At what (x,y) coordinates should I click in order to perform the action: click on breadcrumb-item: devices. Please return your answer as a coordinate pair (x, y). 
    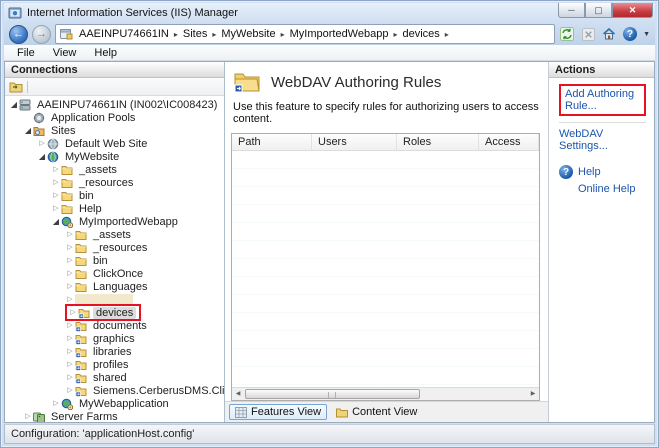
    Looking at the image, I should click on (420, 34).